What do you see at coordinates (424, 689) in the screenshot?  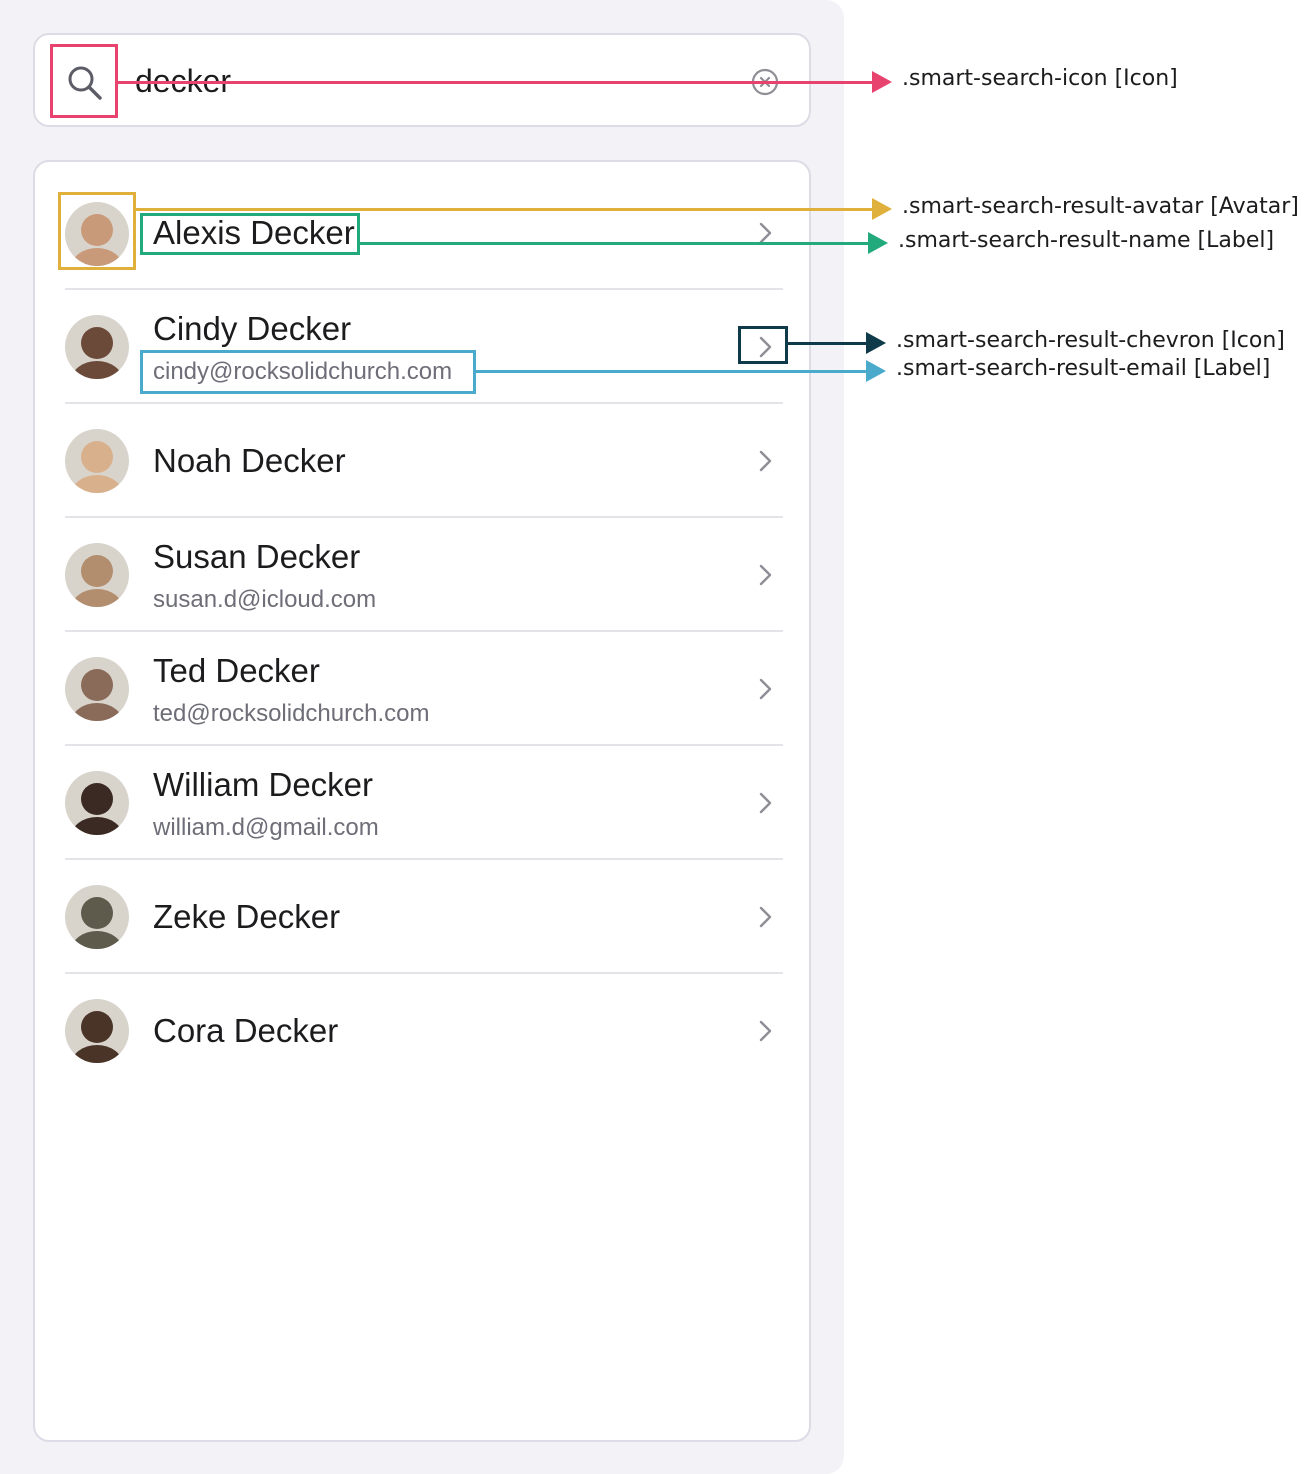 I see `search-result-row: Ted Decker ted@rocksolidchurch.com` at bounding box center [424, 689].